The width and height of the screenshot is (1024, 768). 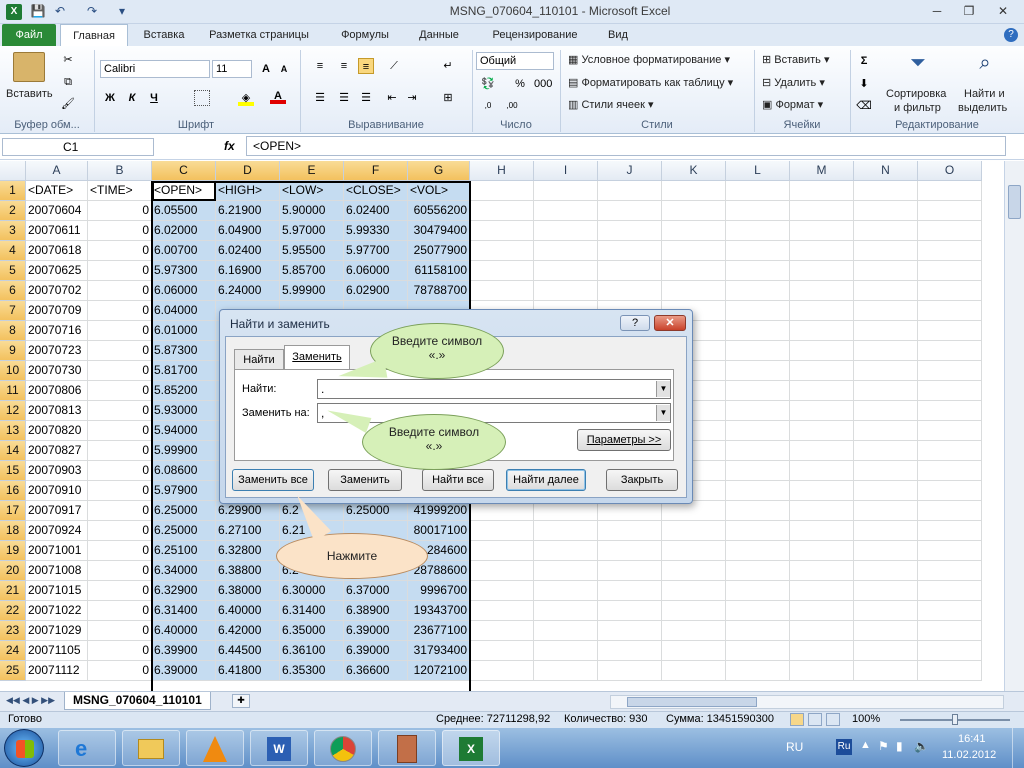 I want to click on row-header: 11, so click(x=13, y=391).